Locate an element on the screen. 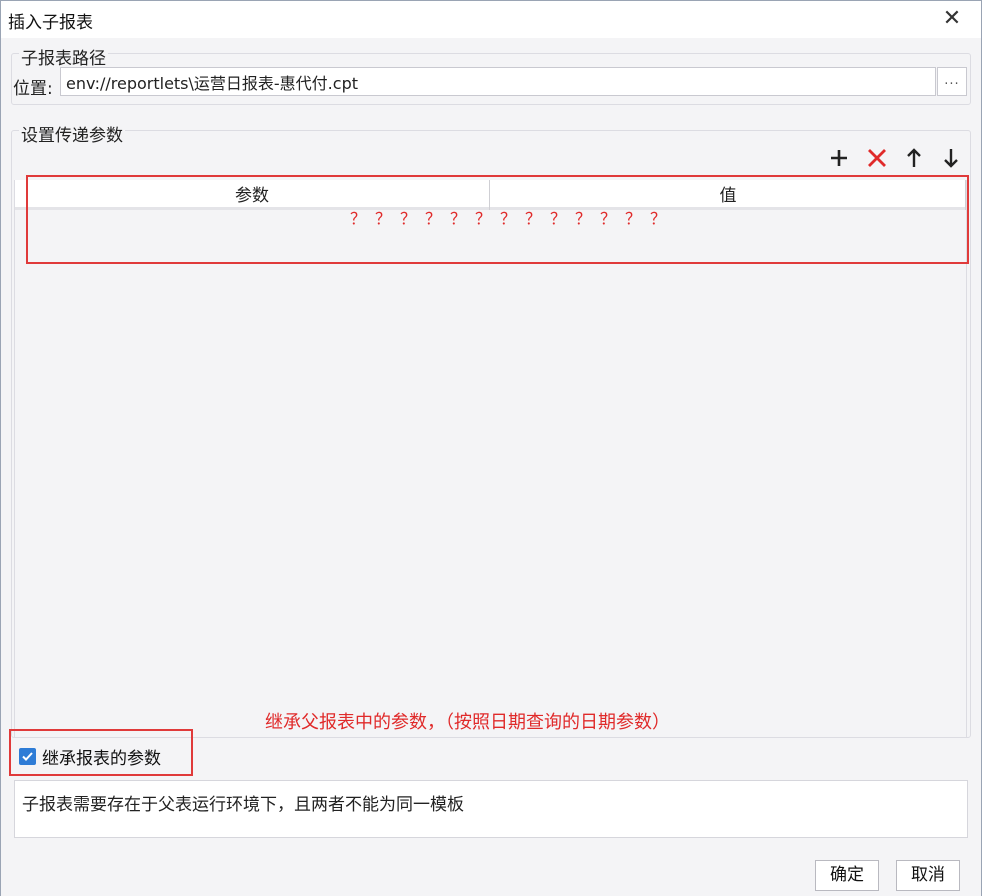  checkbox-highlight is located at coordinates (101, 752).